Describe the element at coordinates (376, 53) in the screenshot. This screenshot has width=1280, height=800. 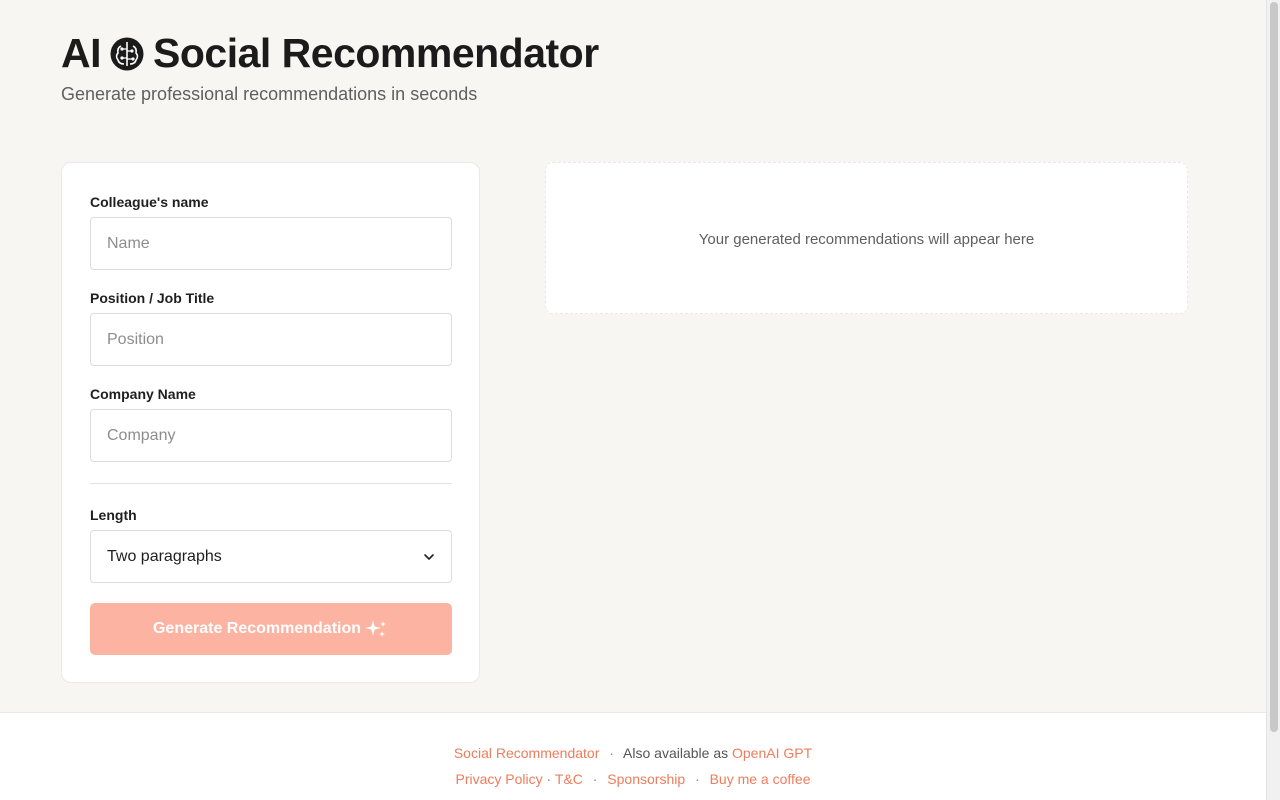
I see `title-main: Social Recommendator` at that location.